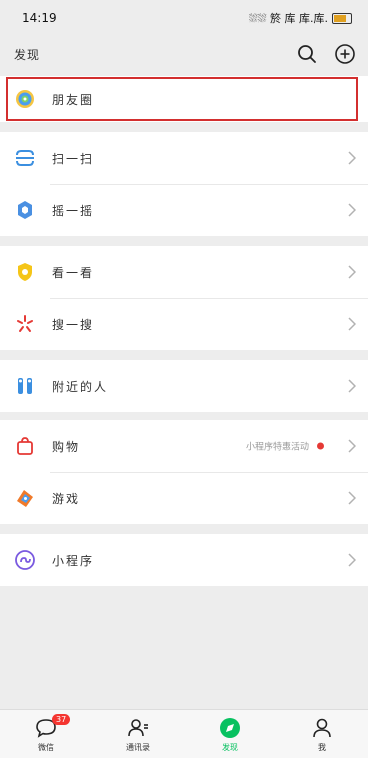 Image resolution: width=368 pixels, height=758 pixels. Describe the element at coordinates (25, 560) in the screenshot. I see `mini-programs-icon` at that location.